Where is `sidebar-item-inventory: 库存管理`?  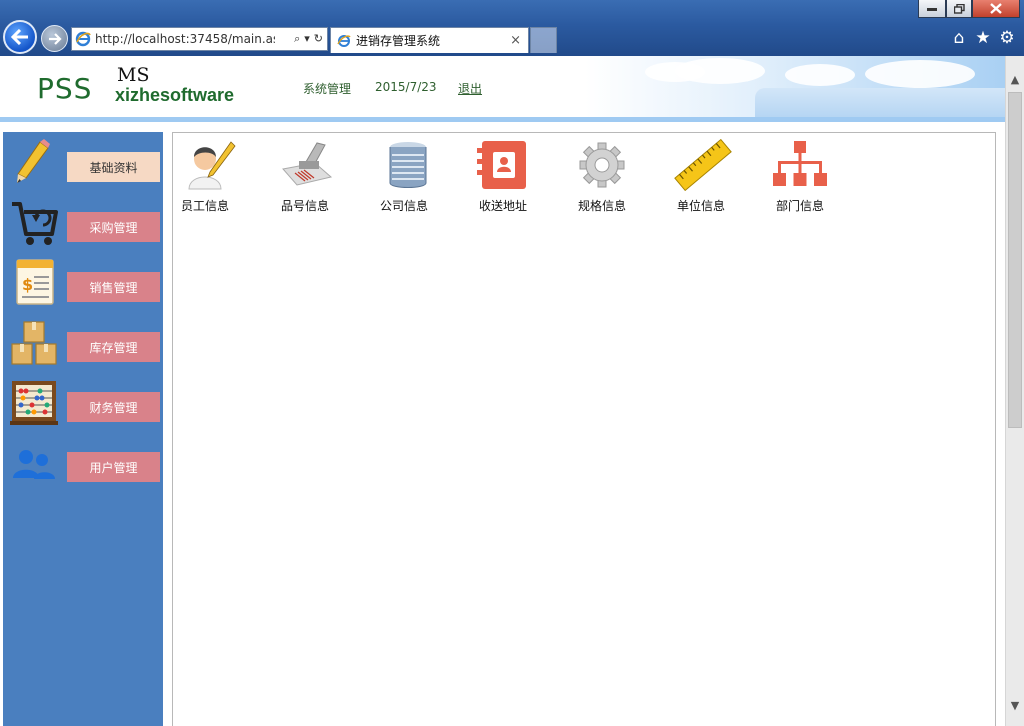
sidebar-item-inventory: 库存管理 is located at coordinates (83, 345).